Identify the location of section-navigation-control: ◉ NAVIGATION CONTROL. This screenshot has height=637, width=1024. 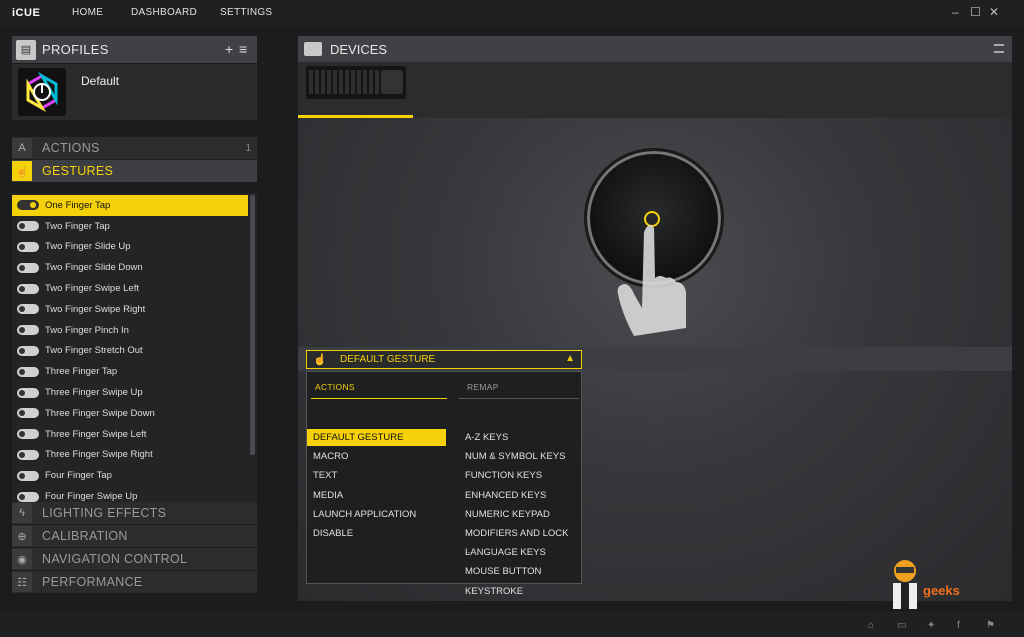
(134, 559).